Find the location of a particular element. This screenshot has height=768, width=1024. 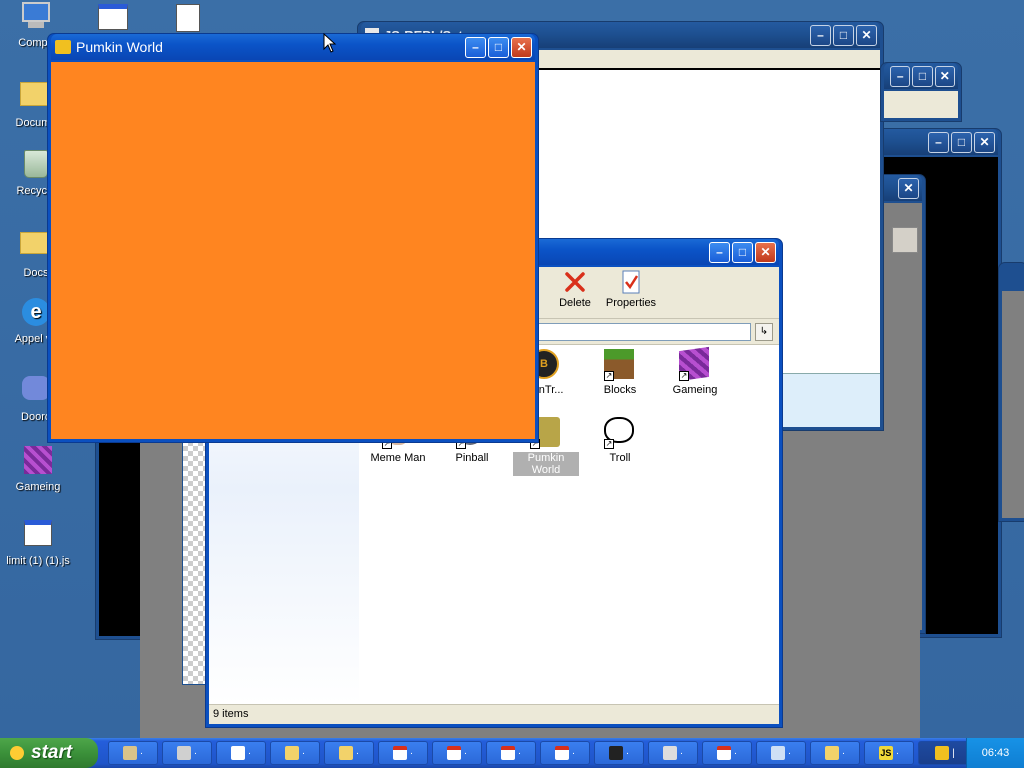

desktop-icon-limit-js: limit (1) (1).js is located at coordinates (38, 543).